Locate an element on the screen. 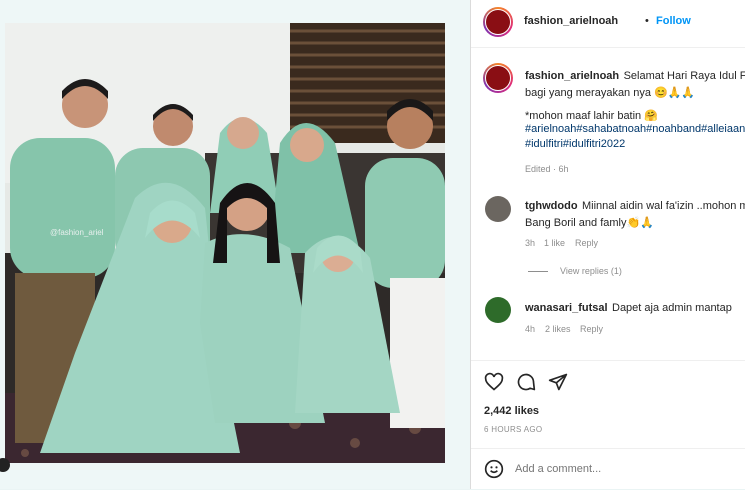 Image resolution: width=745 pixels, height=490 pixels. comment-1-time: 3h is located at coordinates (530, 243).